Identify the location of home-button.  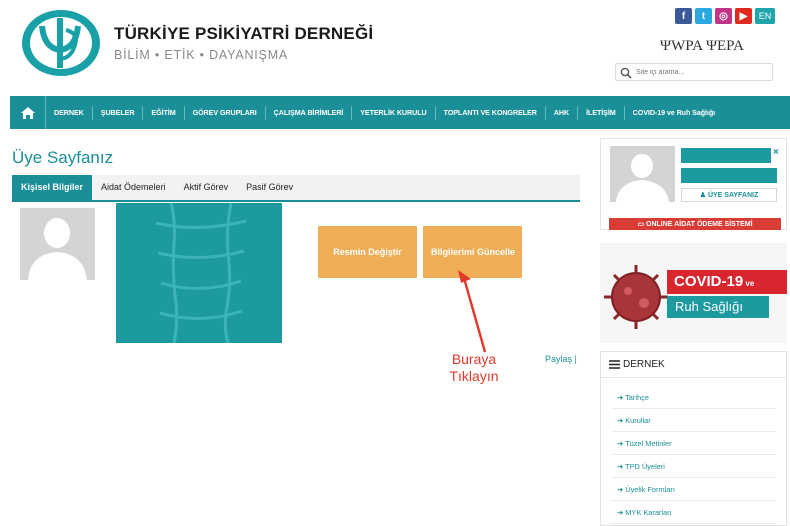
(28, 112).